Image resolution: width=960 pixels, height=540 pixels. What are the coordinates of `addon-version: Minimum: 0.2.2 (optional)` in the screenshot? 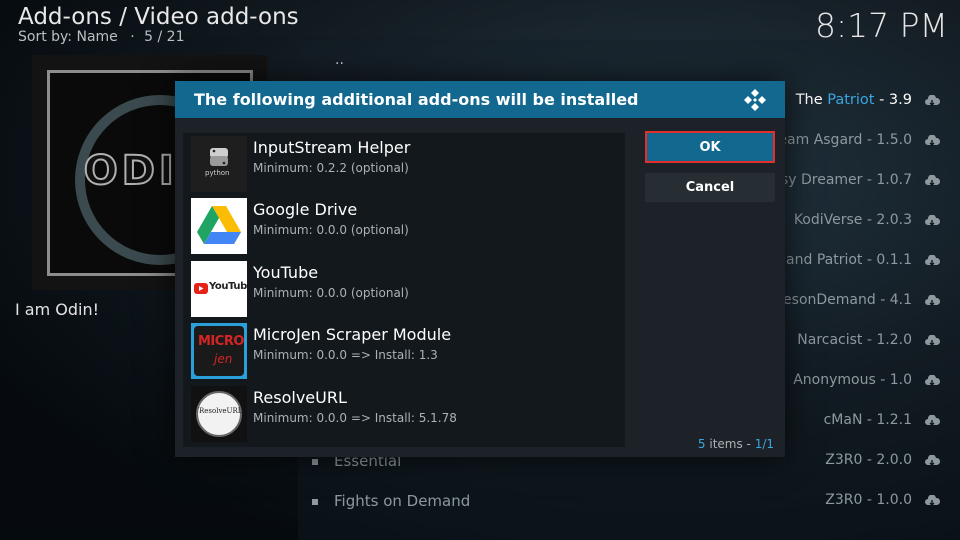 It's located at (331, 168).